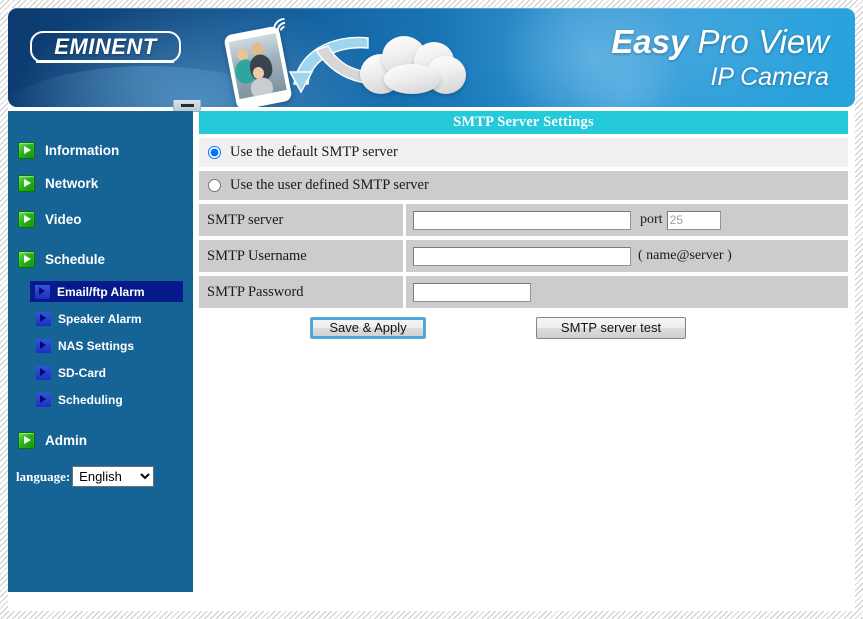 This screenshot has height=619, width=863. Describe the element at coordinates (105, 47) in the screenshot. I see `eminent-logo: EMINENT` at that location.